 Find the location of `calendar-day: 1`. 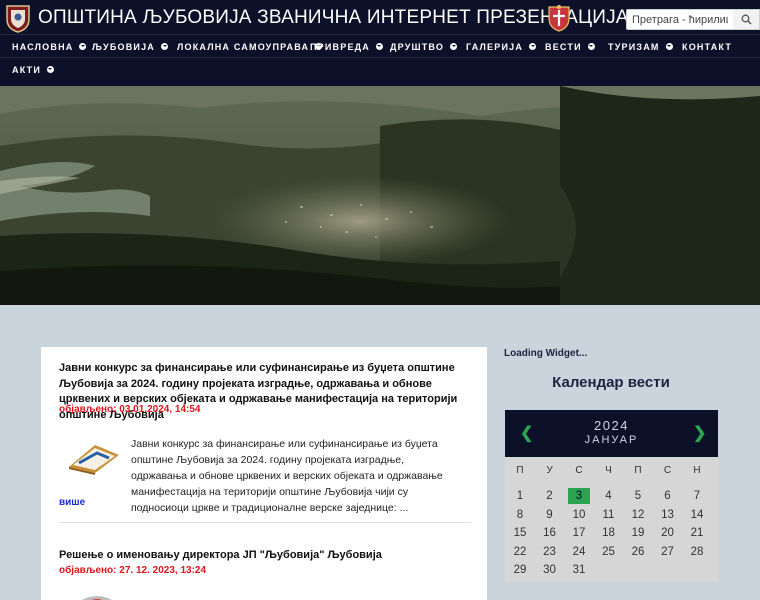

calendar-day: 1 is located at coordinates (520, 496).